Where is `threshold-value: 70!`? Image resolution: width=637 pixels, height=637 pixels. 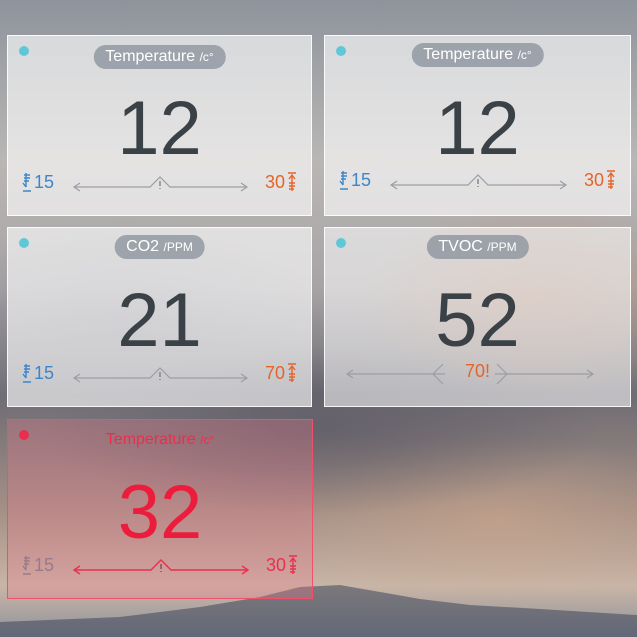 threshold-value: 70! is located at coordinates (477, 371).